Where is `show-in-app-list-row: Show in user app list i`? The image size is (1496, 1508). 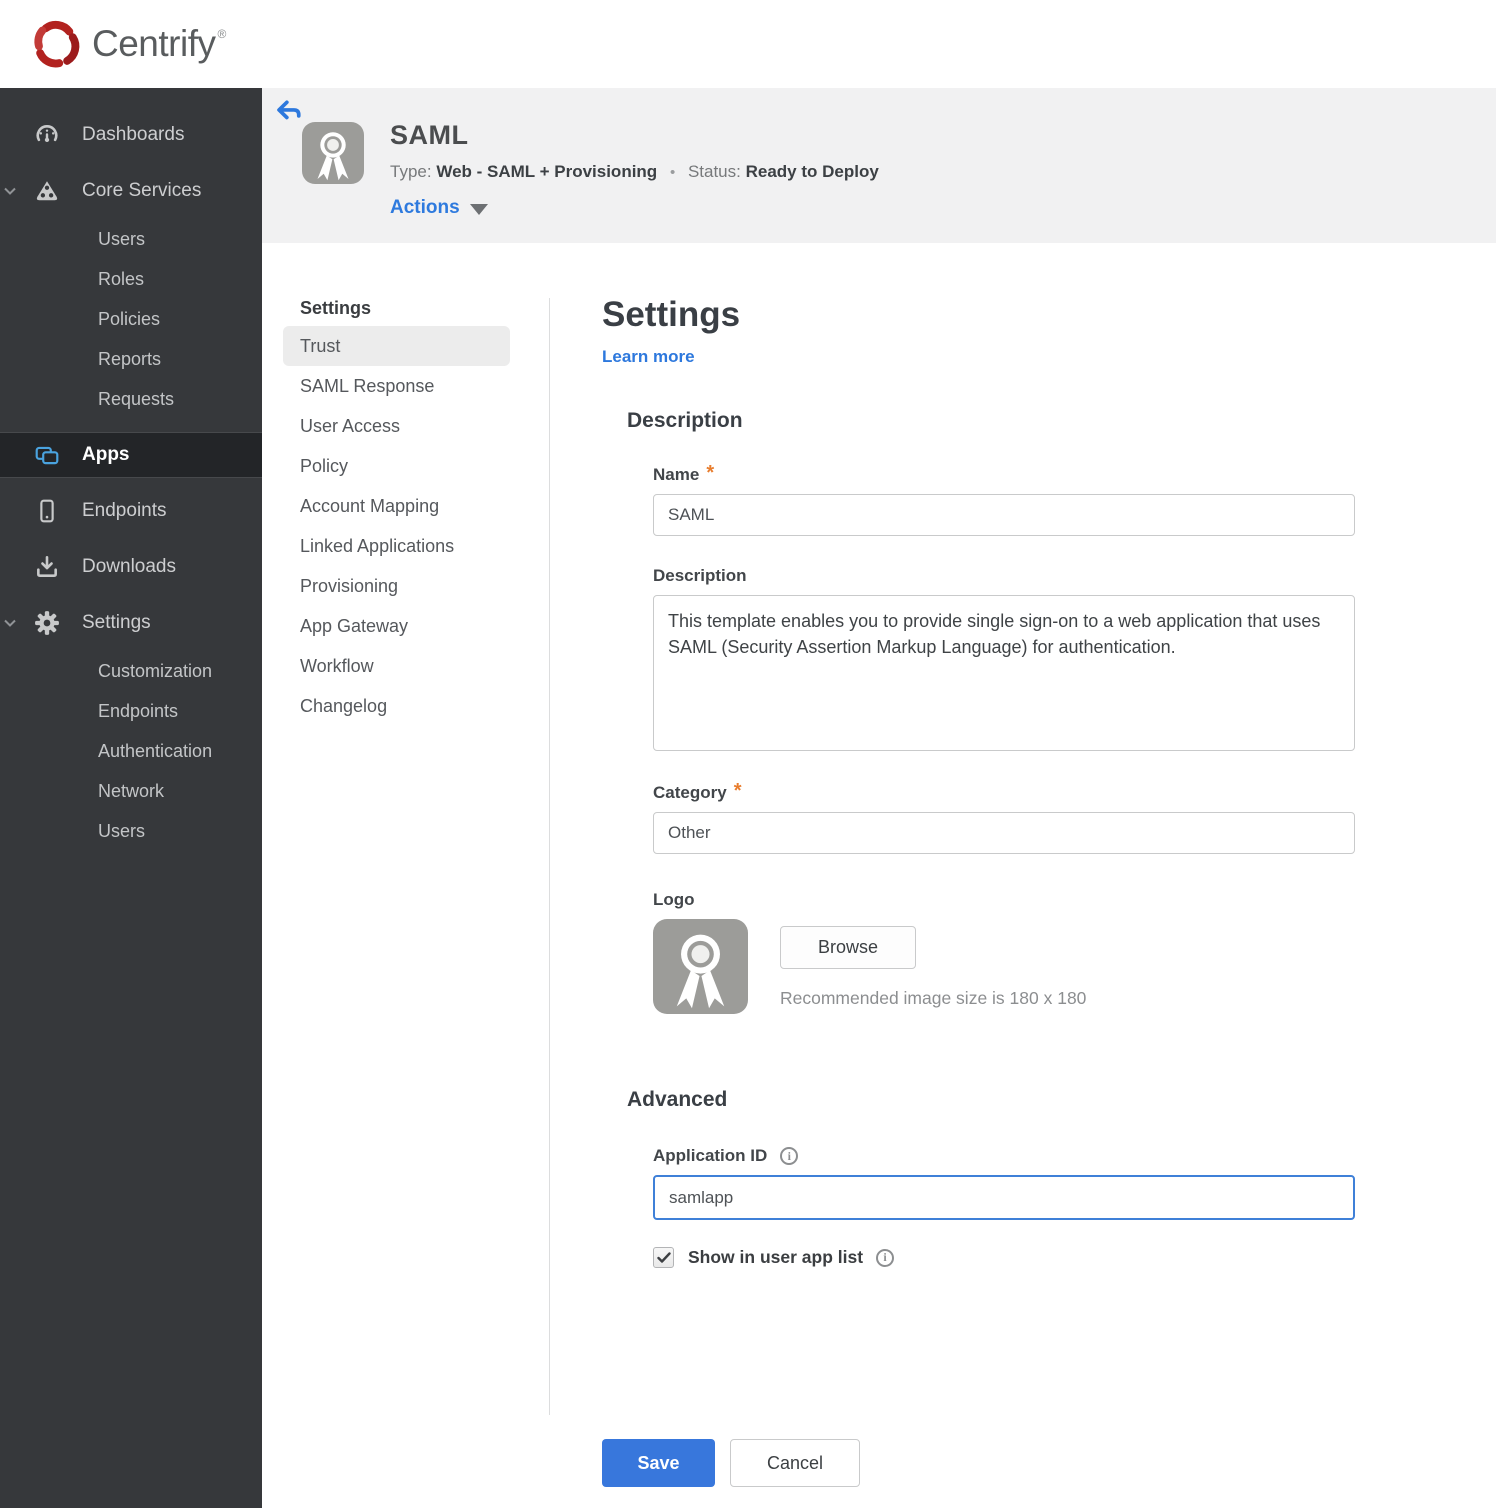
show-in-app-list-row: Show in user app list i is located at coordinates (1017, 1257).